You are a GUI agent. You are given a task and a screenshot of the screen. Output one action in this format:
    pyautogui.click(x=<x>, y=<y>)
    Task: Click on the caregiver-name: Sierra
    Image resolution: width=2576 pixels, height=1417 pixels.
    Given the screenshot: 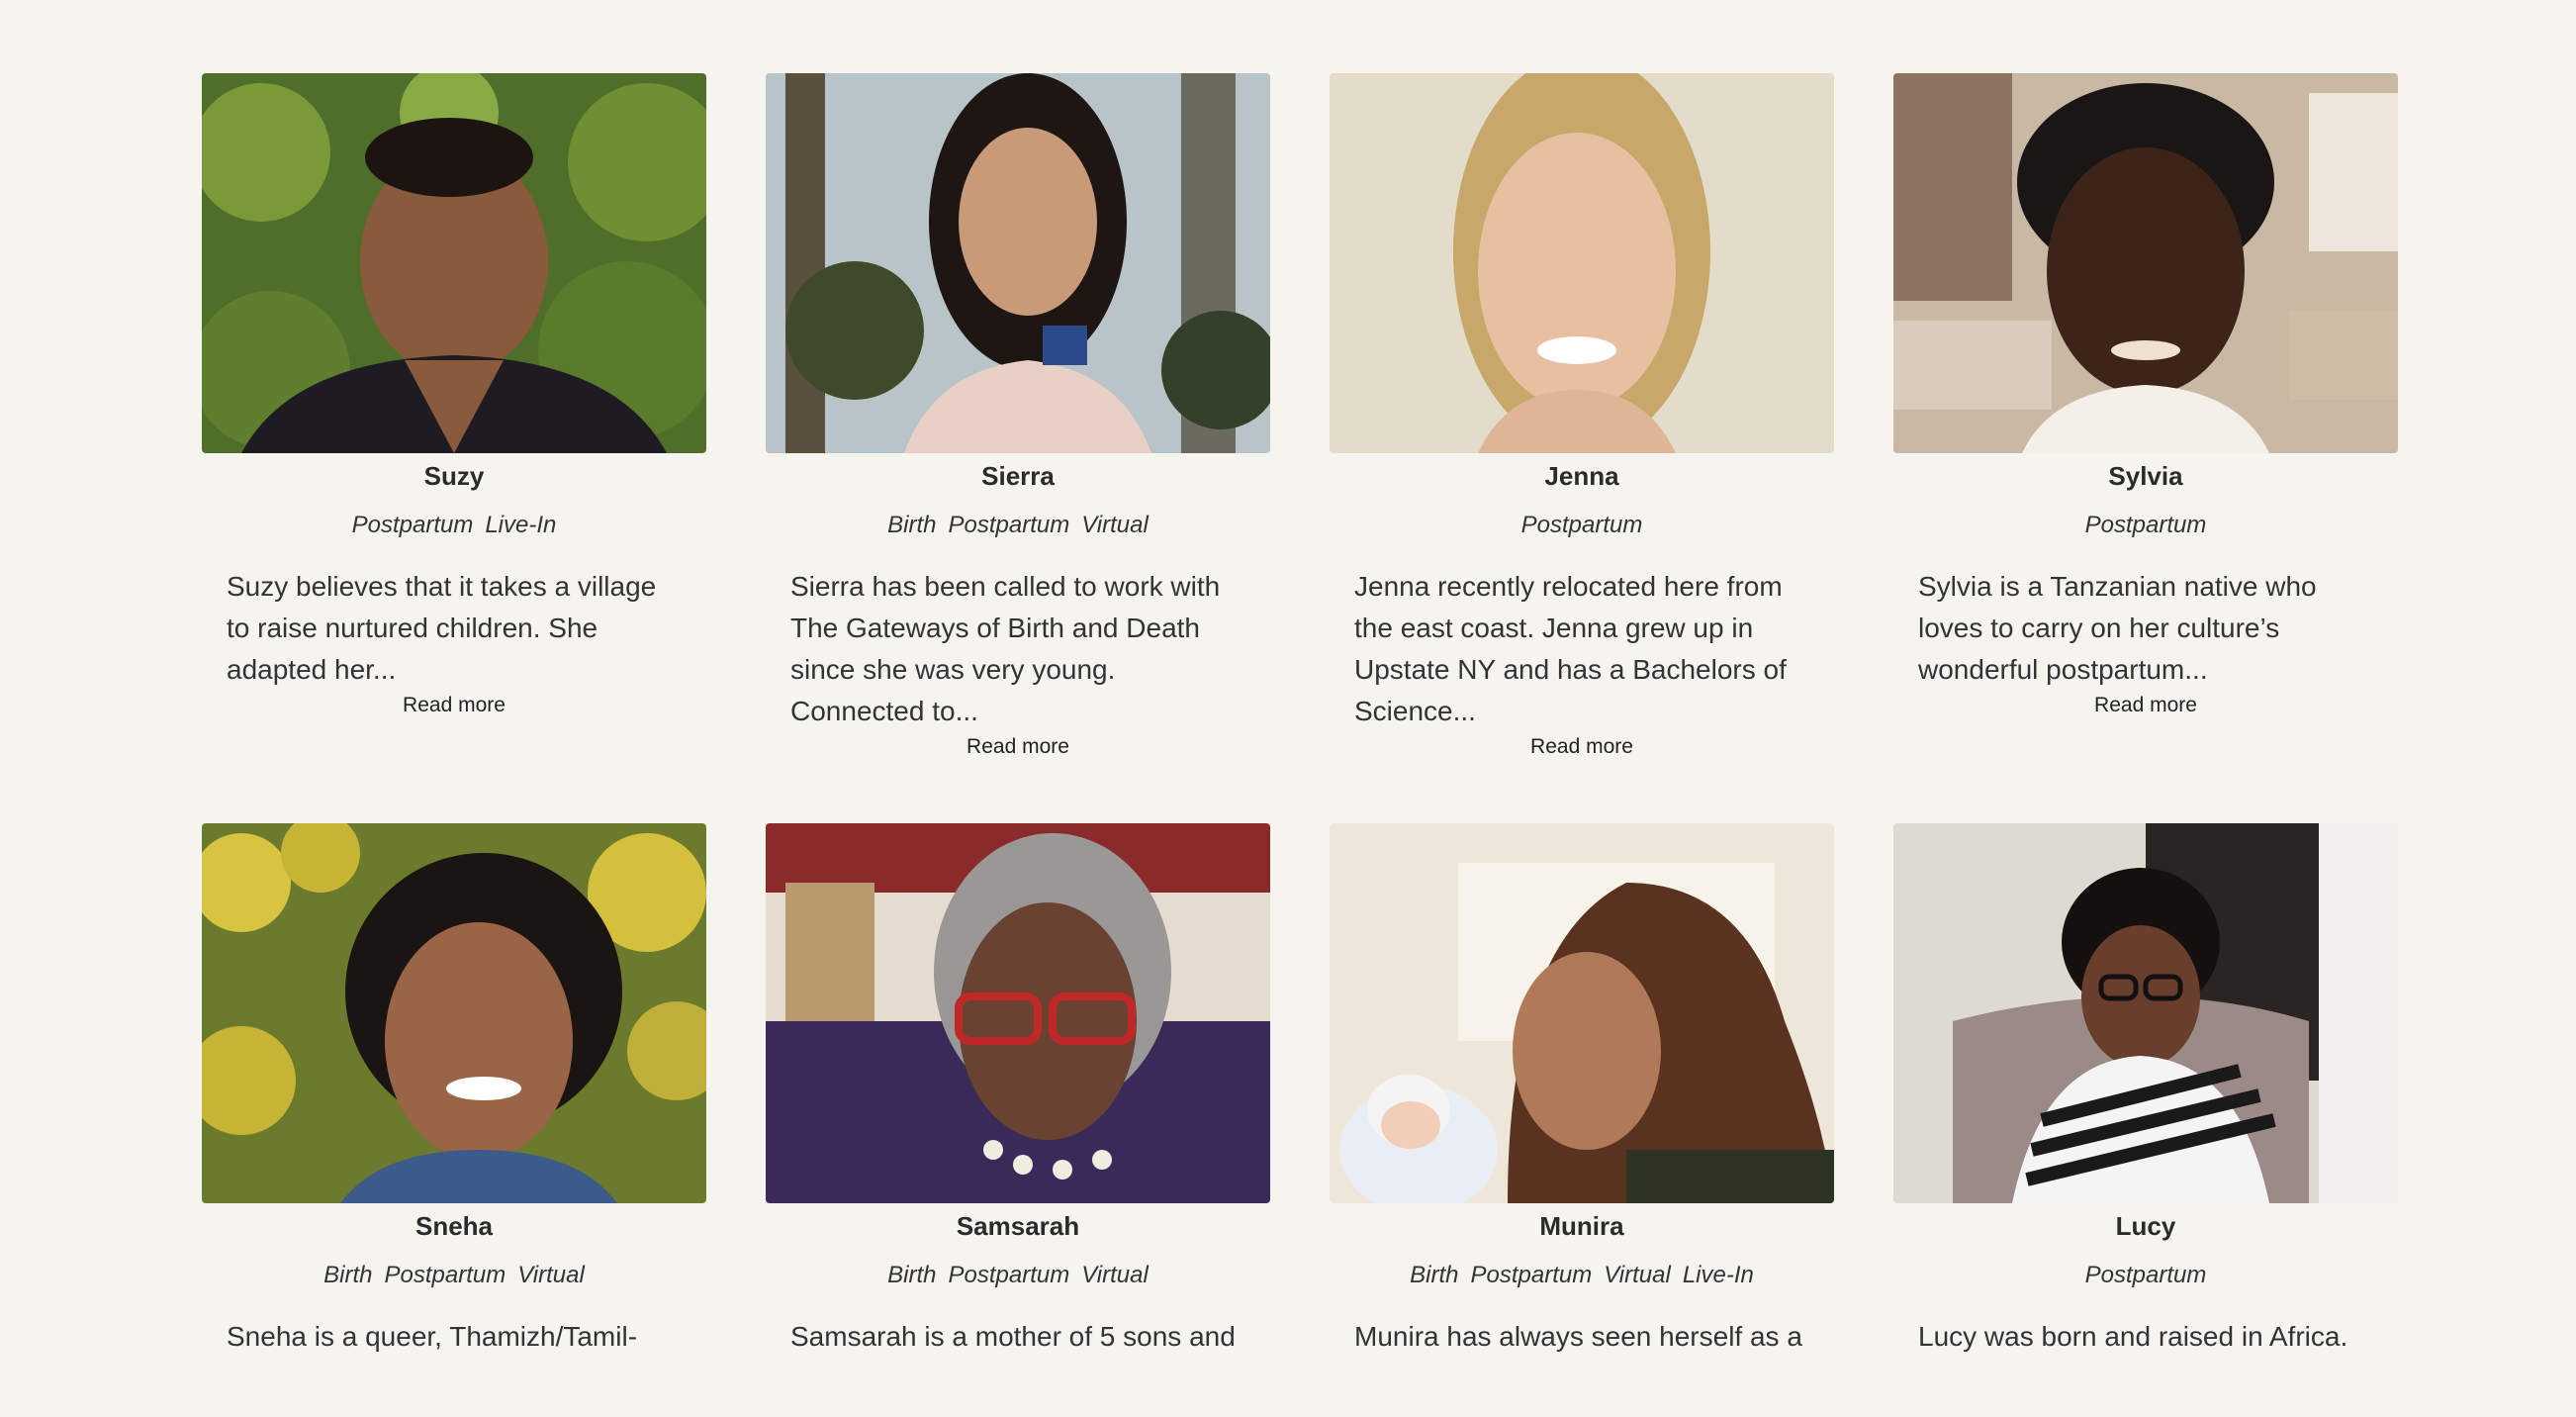 What is the action you would take?
    pyautogui.click(x=1018, y=476)
    